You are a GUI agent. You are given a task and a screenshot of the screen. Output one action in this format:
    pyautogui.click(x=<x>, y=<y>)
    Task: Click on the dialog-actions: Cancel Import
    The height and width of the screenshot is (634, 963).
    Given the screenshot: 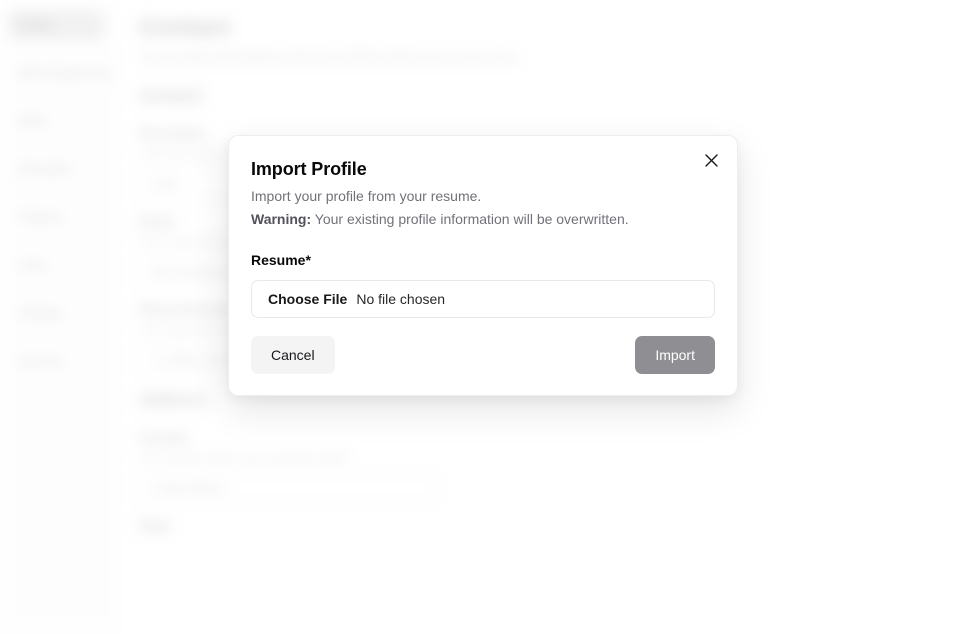 What is the action you would take?
    pyautogui.click(x=483, y=355)
    